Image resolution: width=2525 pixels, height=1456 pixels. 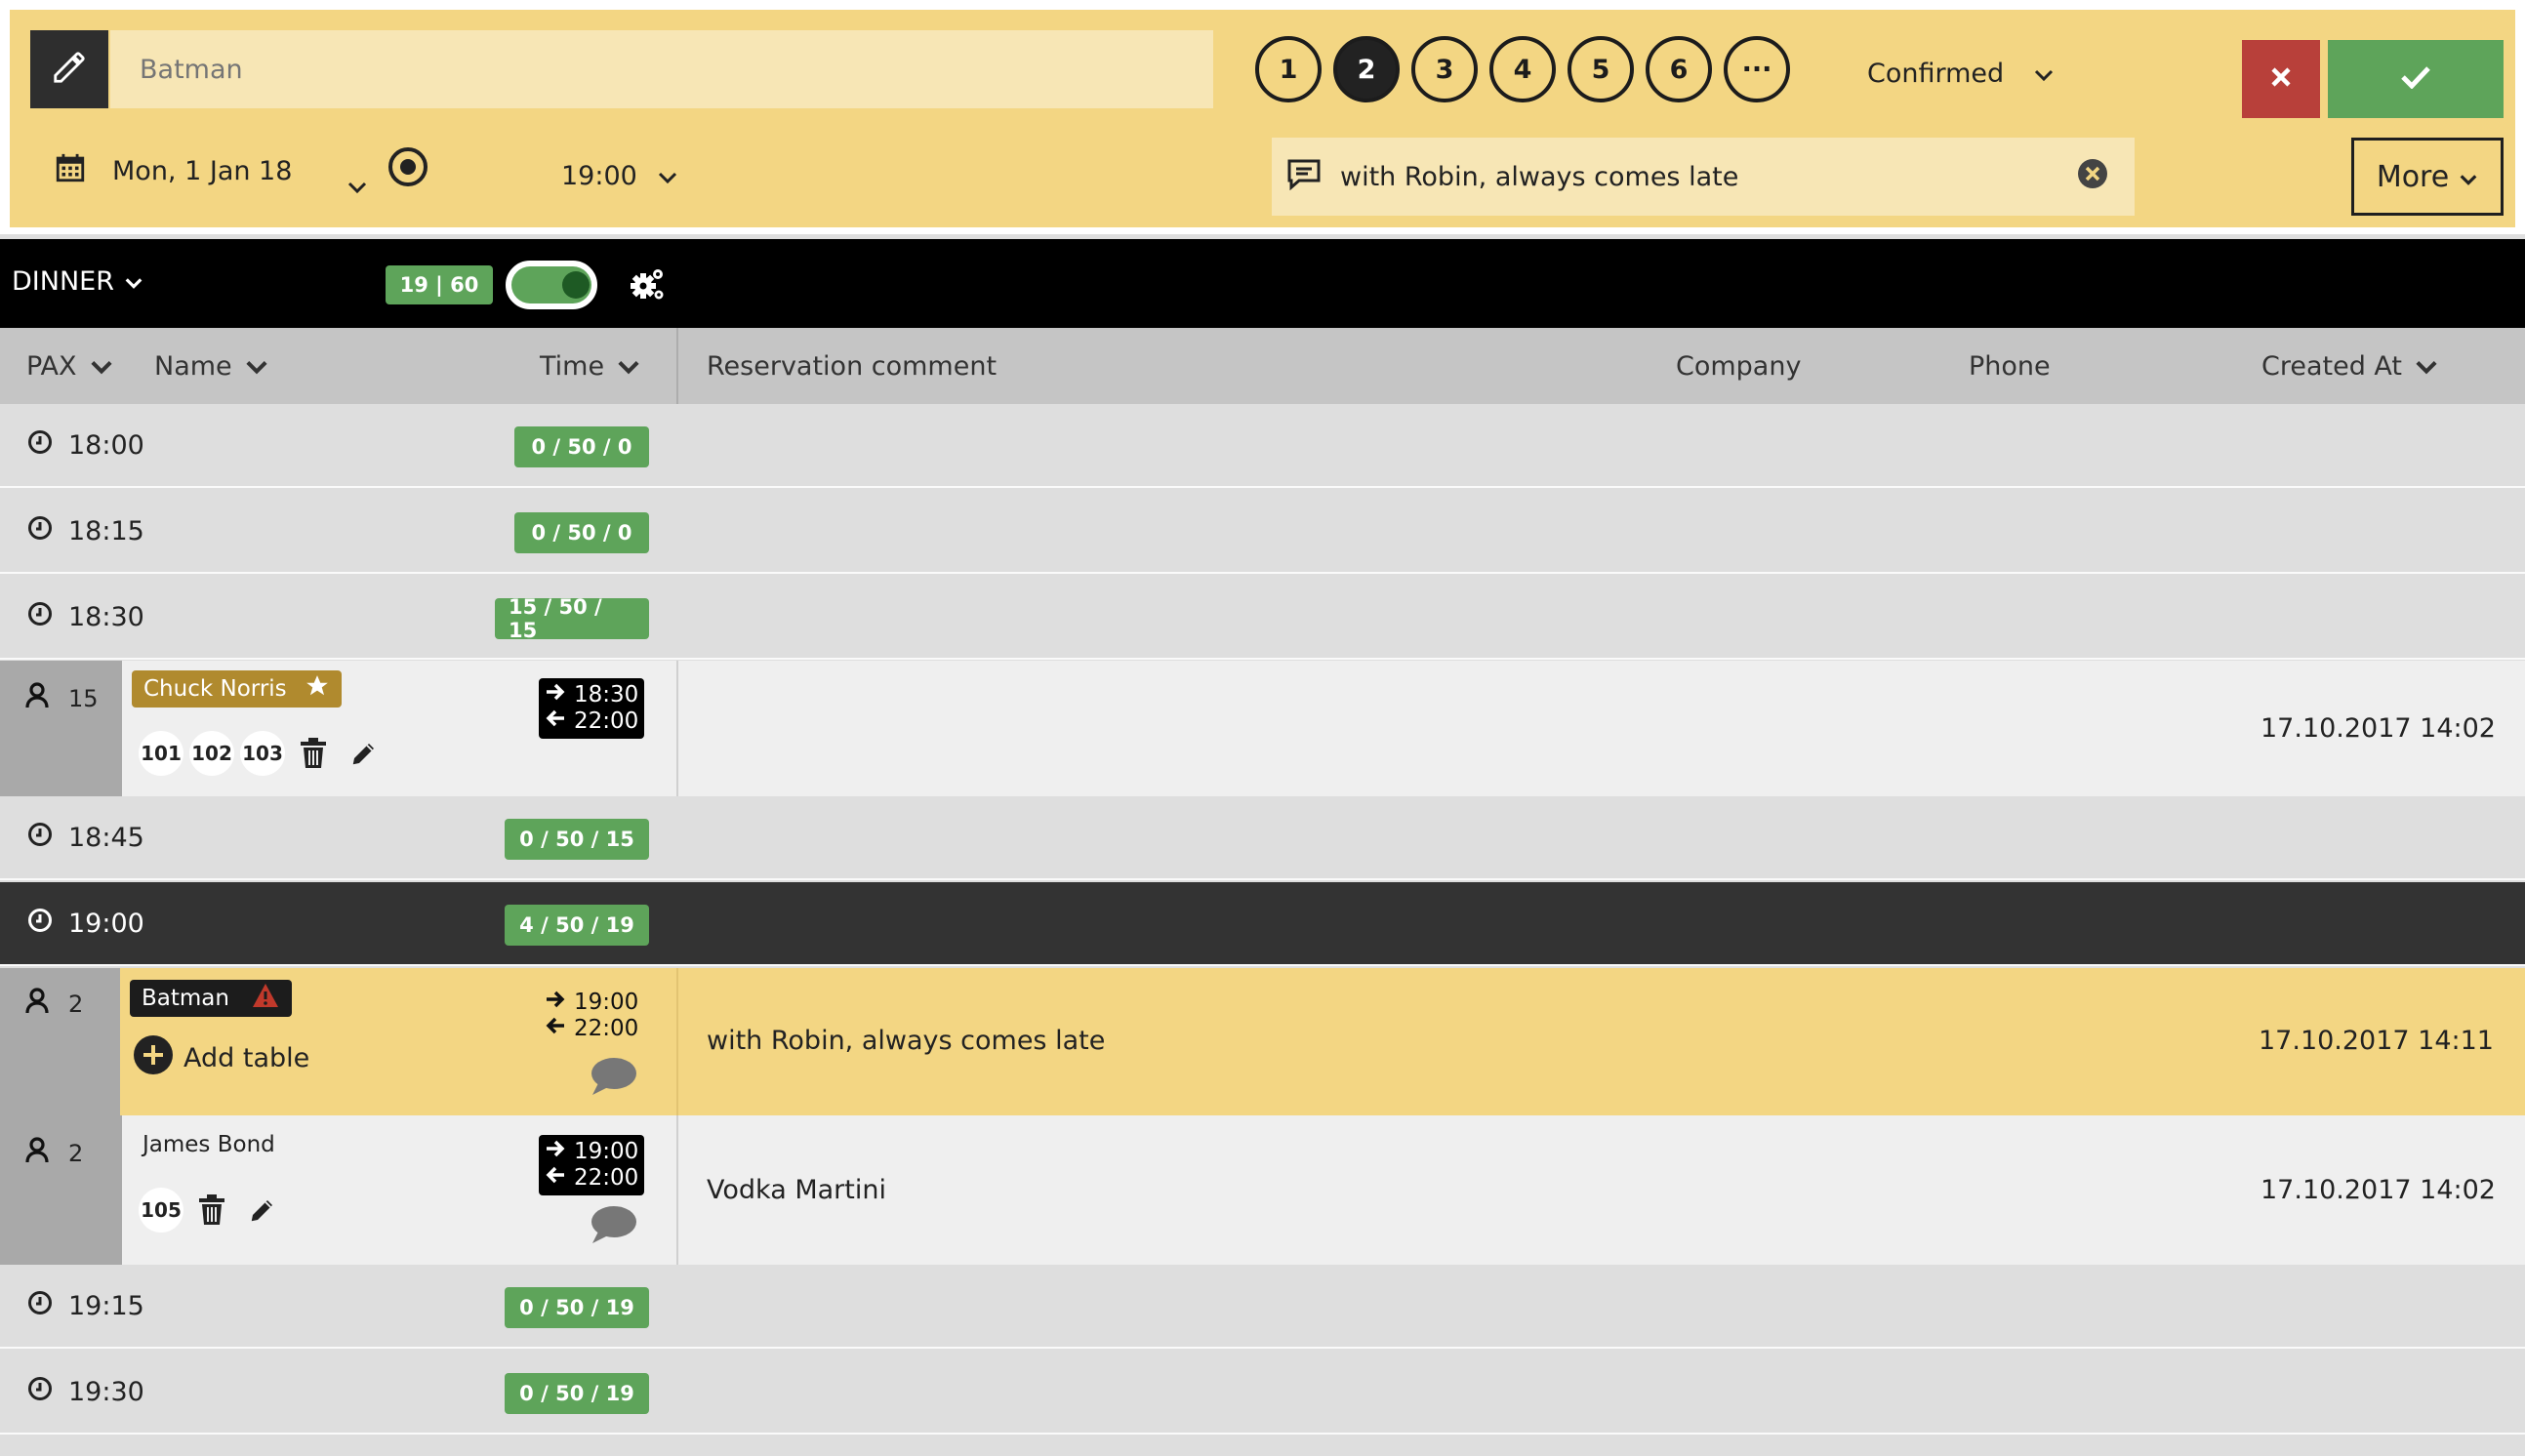 I want to click on slot-time: 18:00, so click(x=86, y=445).